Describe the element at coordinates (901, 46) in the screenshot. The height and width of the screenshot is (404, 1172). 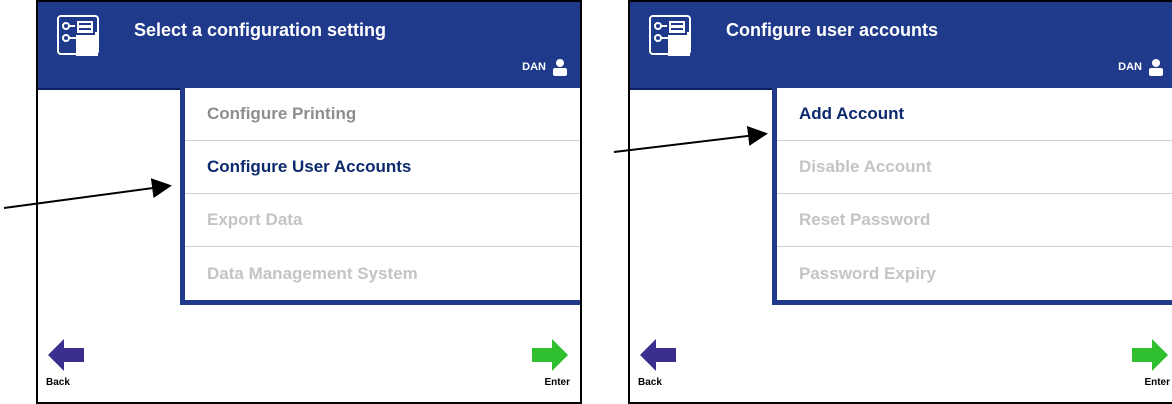
I see `title-bar: Configure user accounts DAN` at that location.